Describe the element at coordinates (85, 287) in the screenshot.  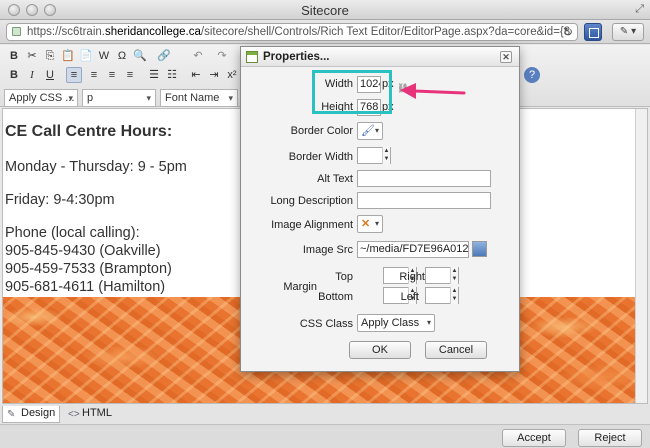
I see `document-line: 905-681-4611 (Hamilton)` at that location.